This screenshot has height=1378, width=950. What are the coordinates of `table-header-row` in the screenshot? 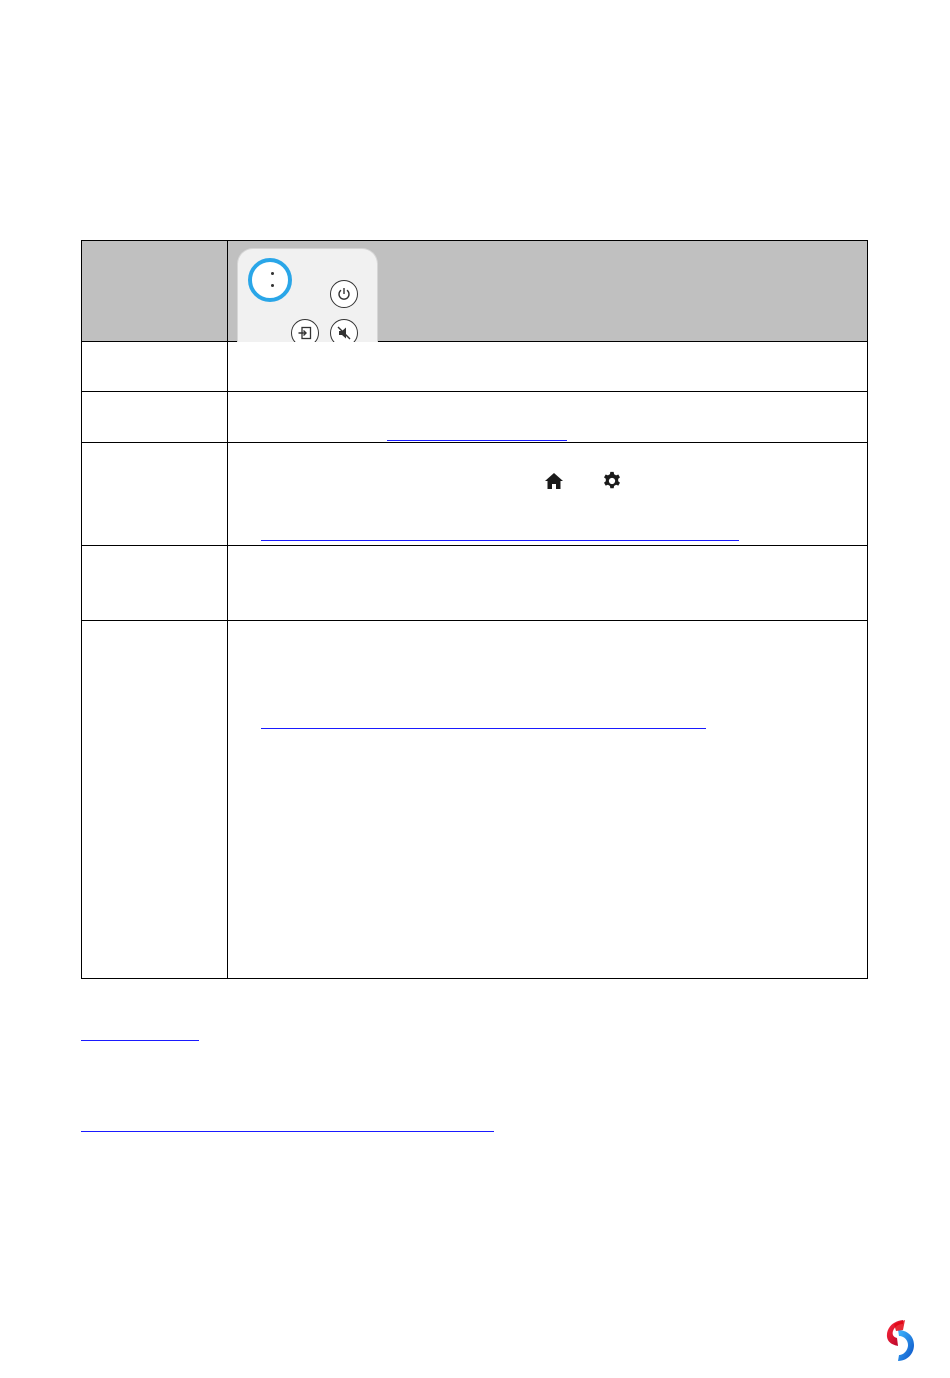 It's located at (474, 291).